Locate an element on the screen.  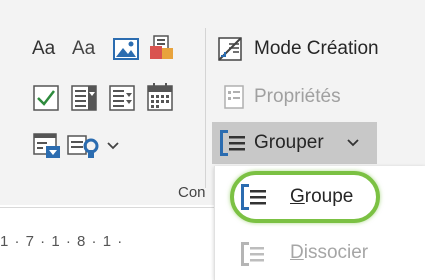
group-separator is located at coordinates (205, 108).